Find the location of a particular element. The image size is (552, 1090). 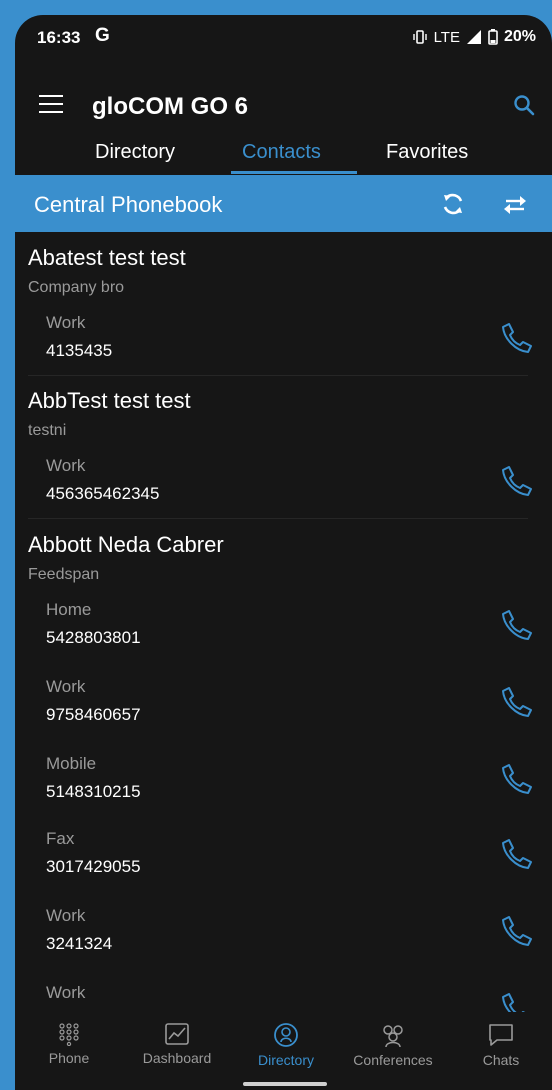

network-type: LTE is located at coordinates (446, 37).